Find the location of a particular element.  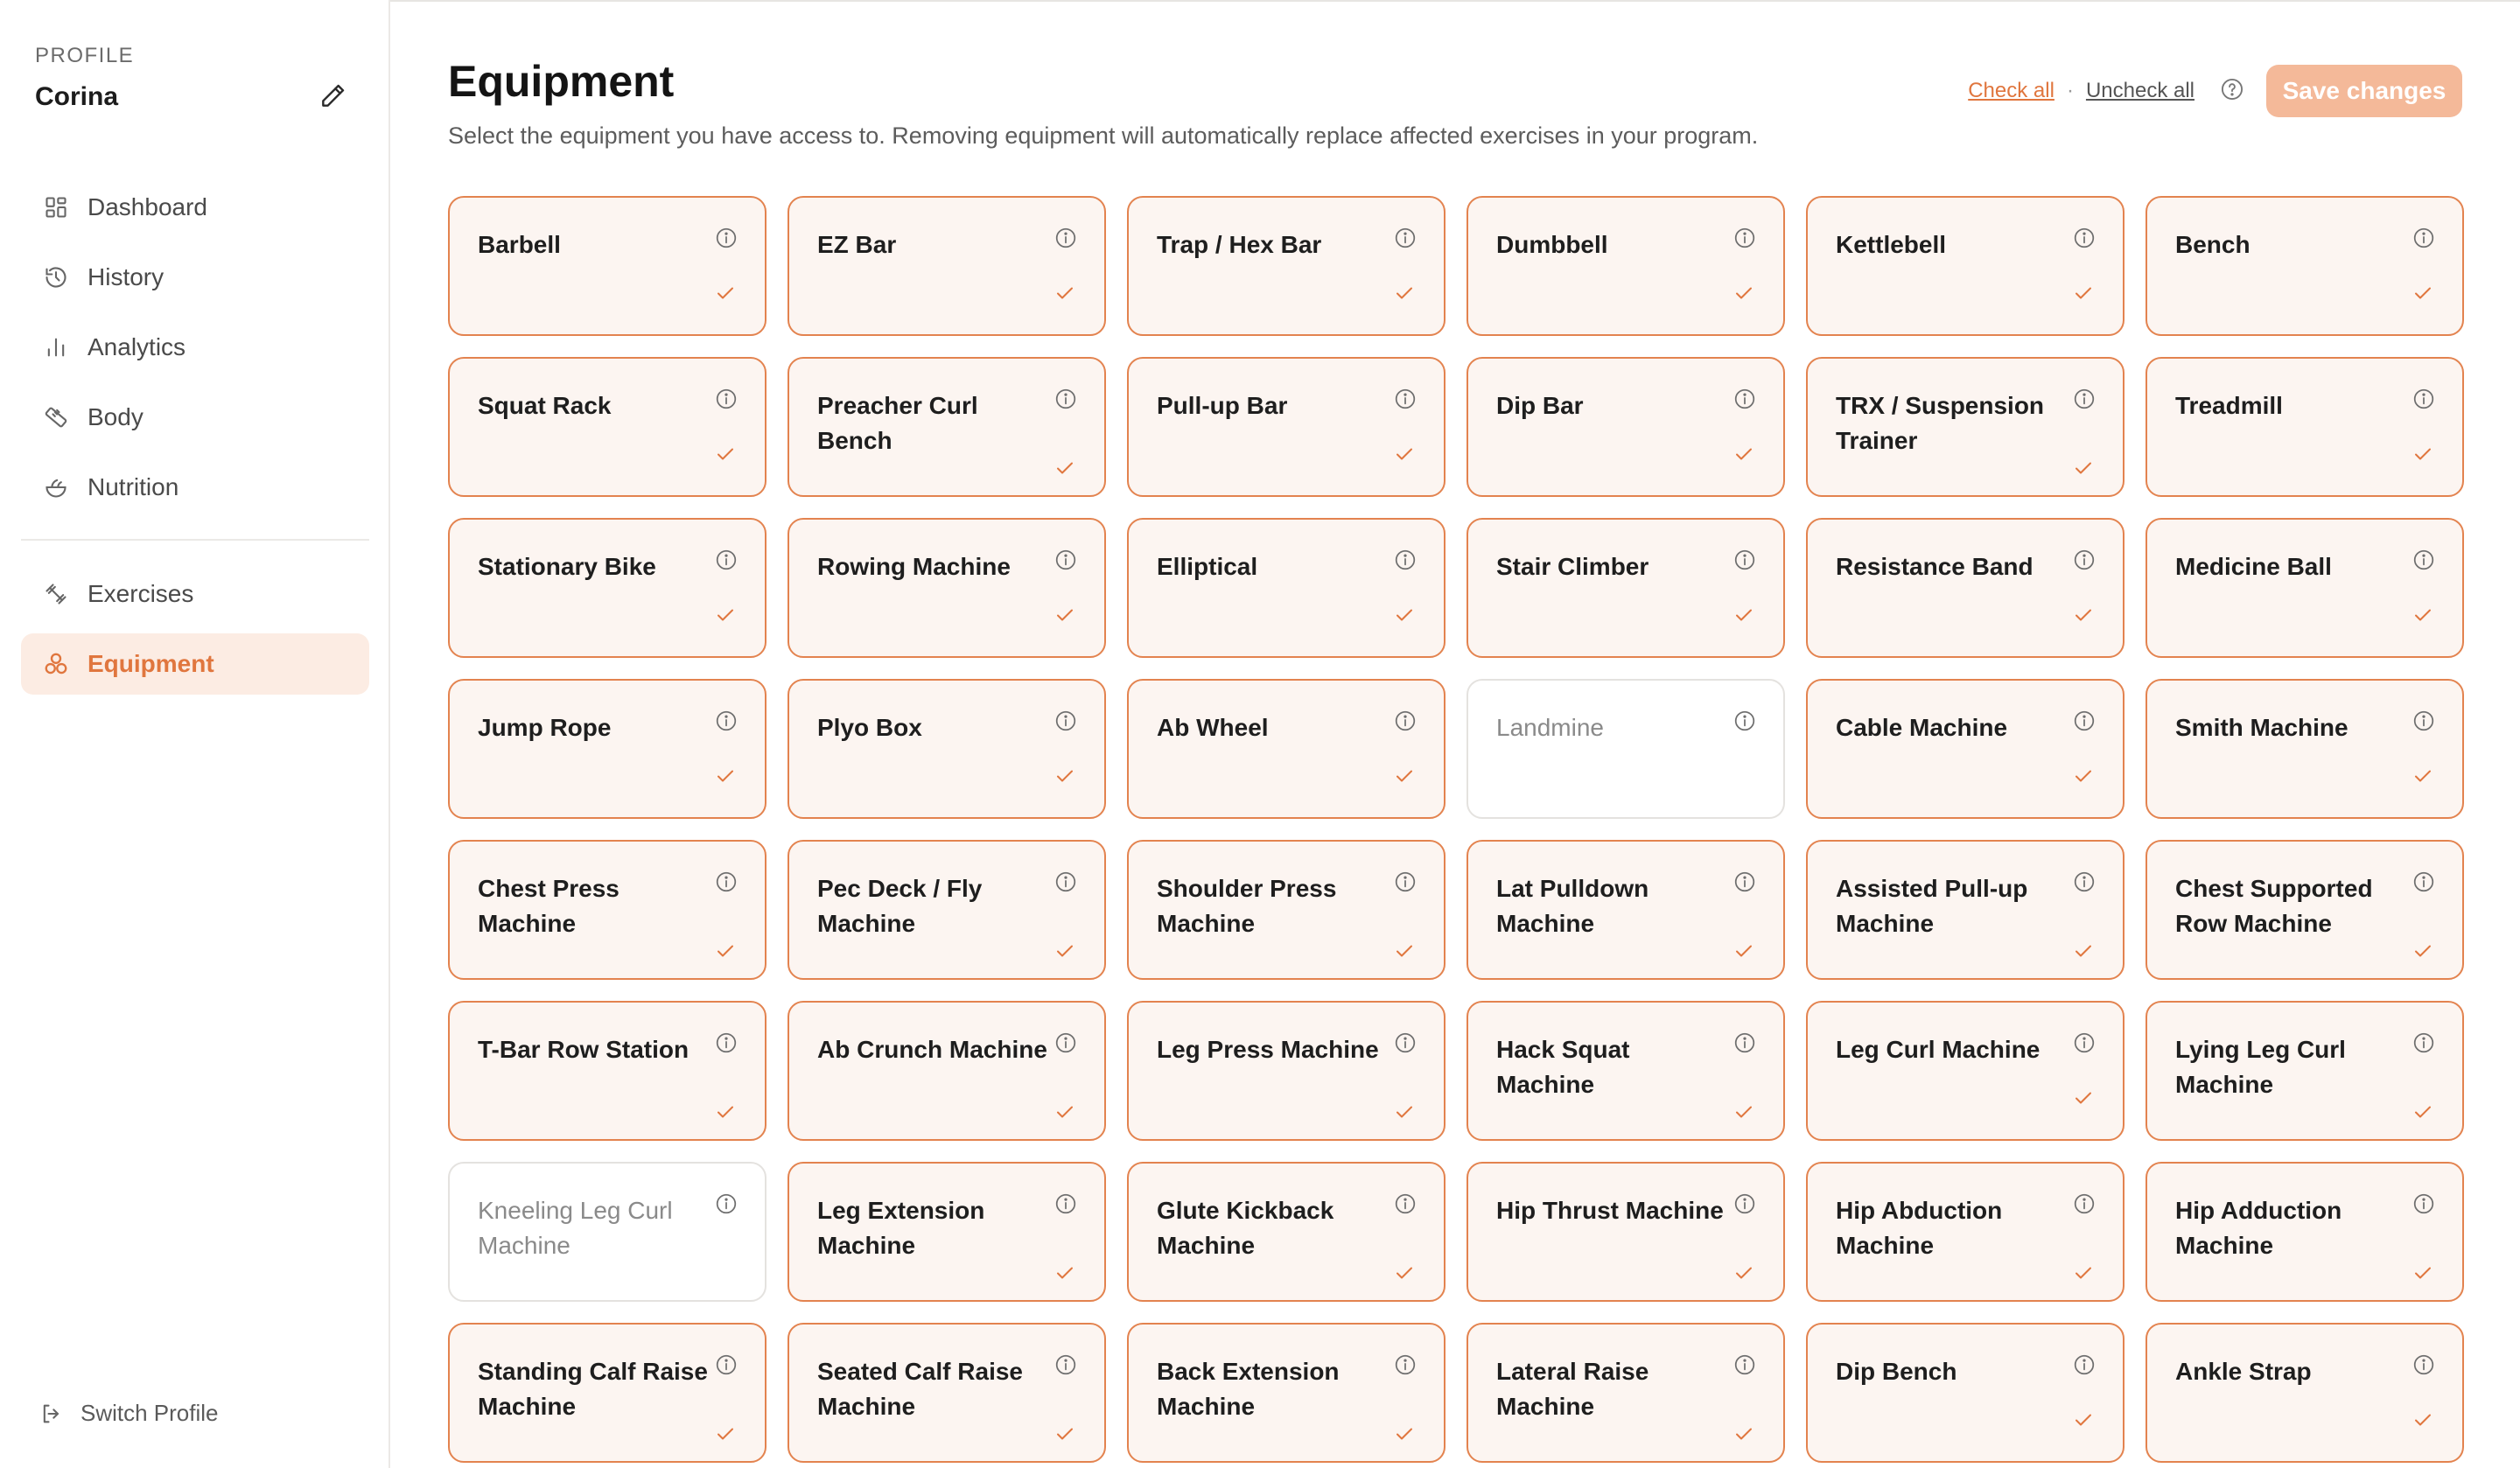

equipment-card: Jump Rope is located at coordinates (607, 749).